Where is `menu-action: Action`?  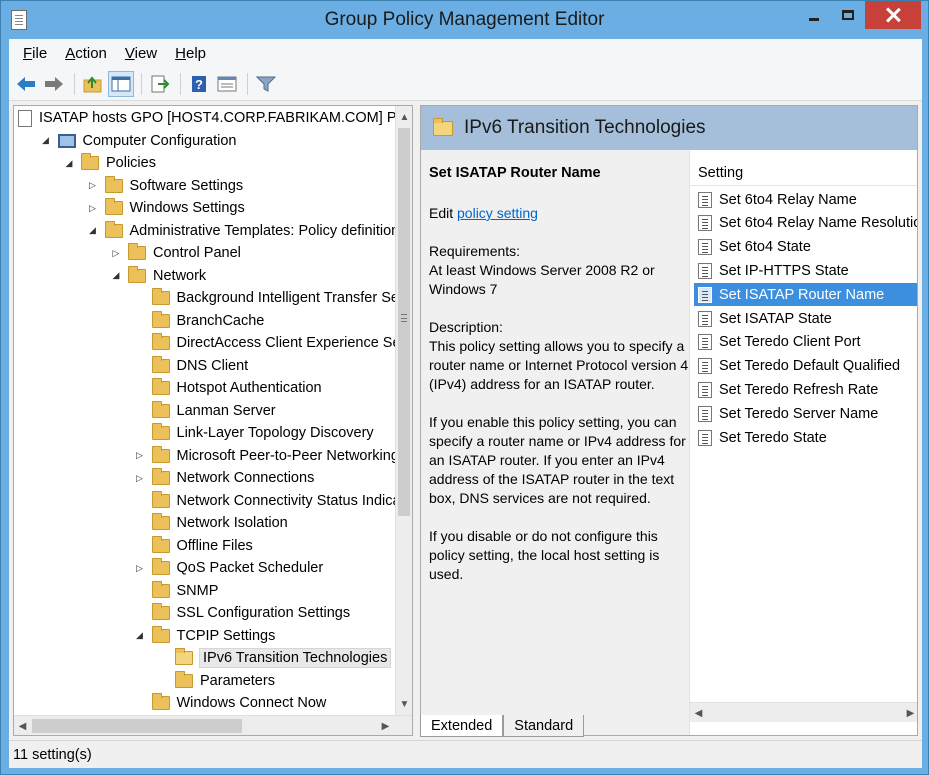 menu-action: Action is located at coordinates (86, 53).